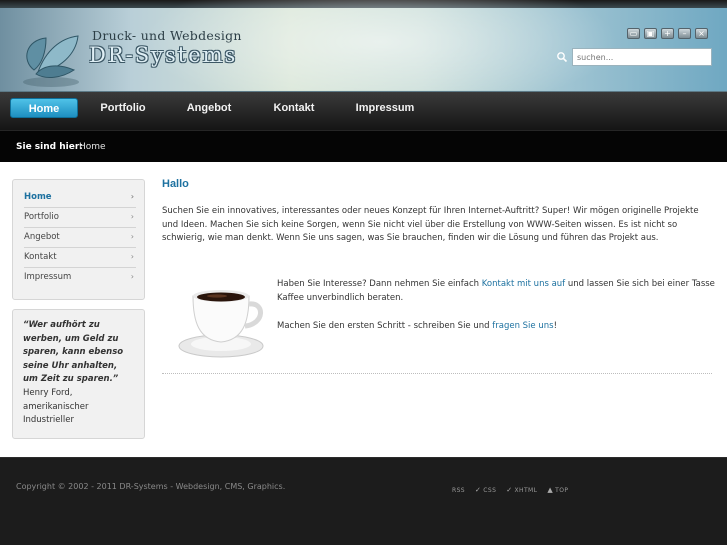 Image resolution: width=727 pixels, height=545 pixels. Describe the element at coordinates (642, 57) in the screenshot. I see `search-input` at that location.